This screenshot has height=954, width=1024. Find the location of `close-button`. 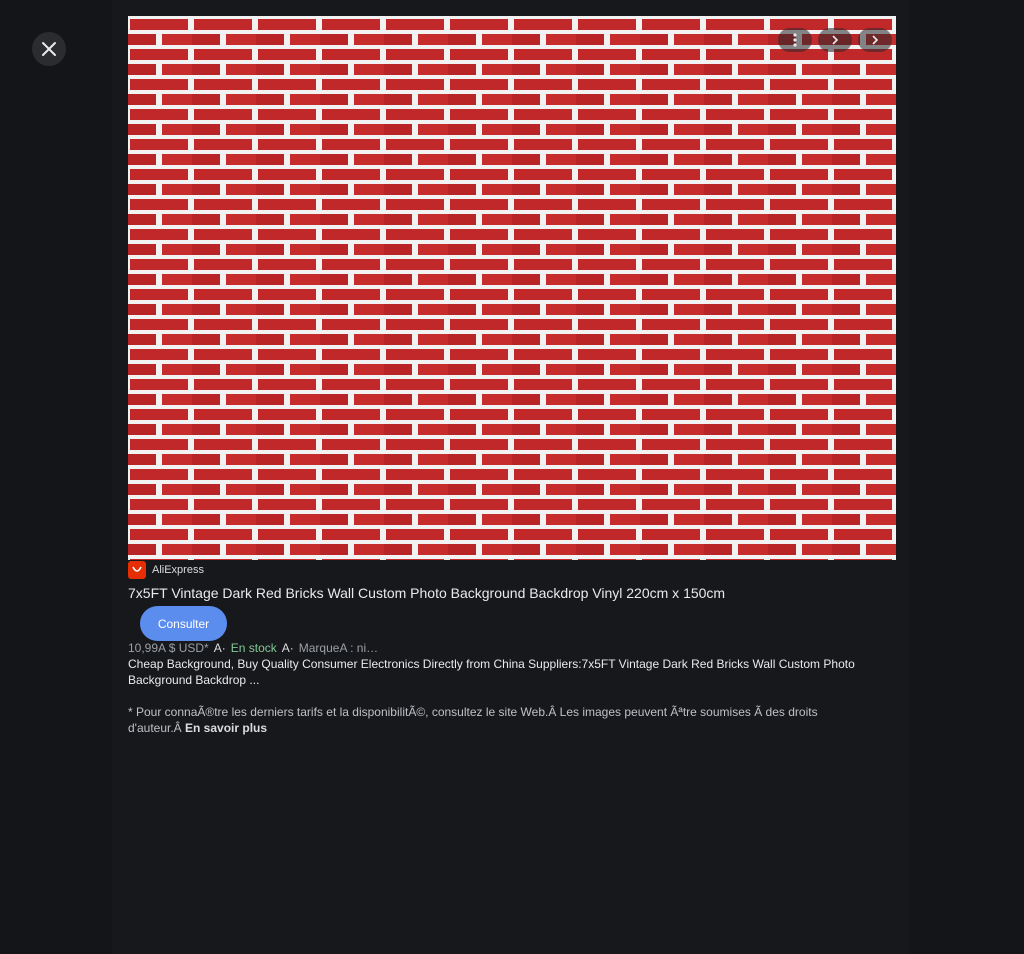

close-button is located at coordinates (49, 49).